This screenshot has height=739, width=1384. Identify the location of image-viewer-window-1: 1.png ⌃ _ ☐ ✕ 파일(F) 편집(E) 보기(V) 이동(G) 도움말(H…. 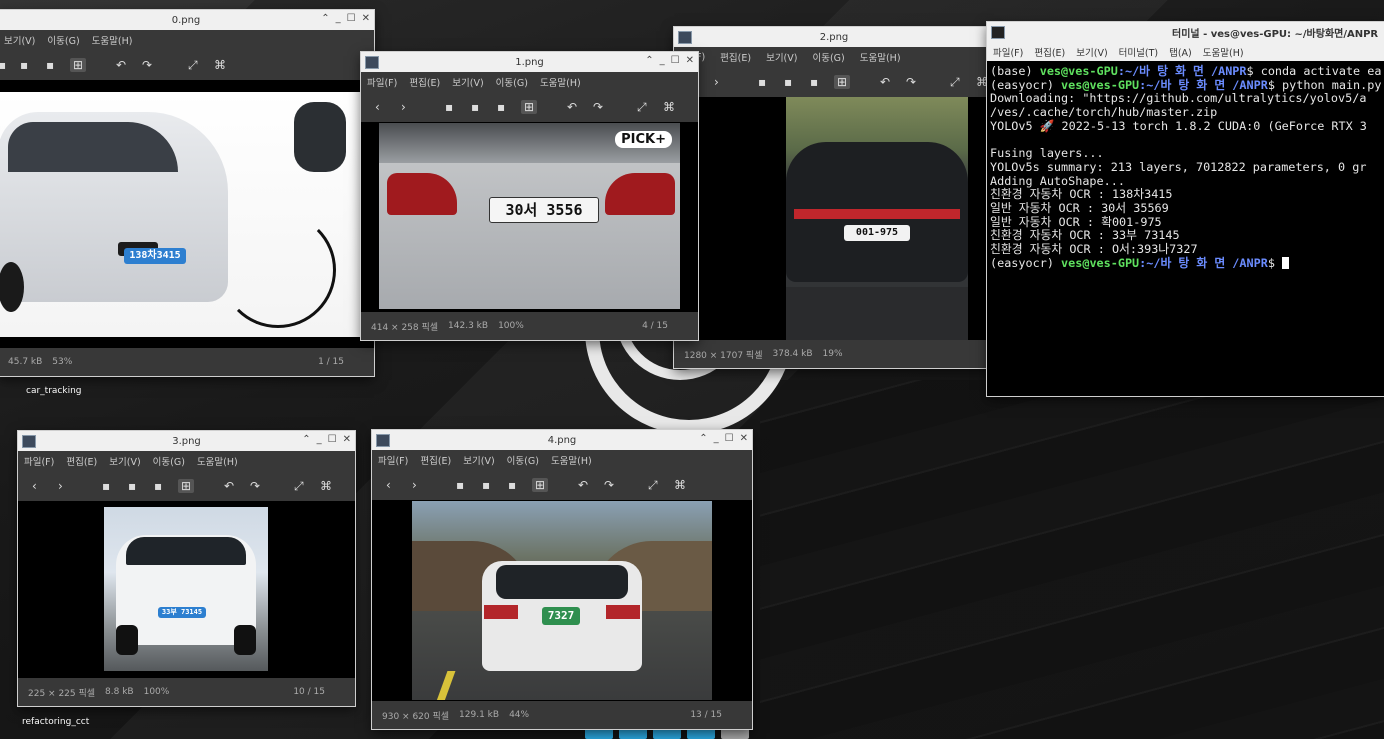
(529, 196).